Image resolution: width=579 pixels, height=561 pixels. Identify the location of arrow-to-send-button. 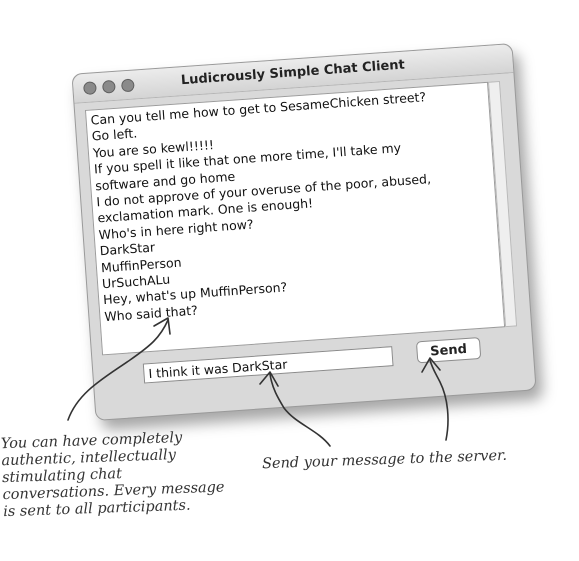
(439, 400).